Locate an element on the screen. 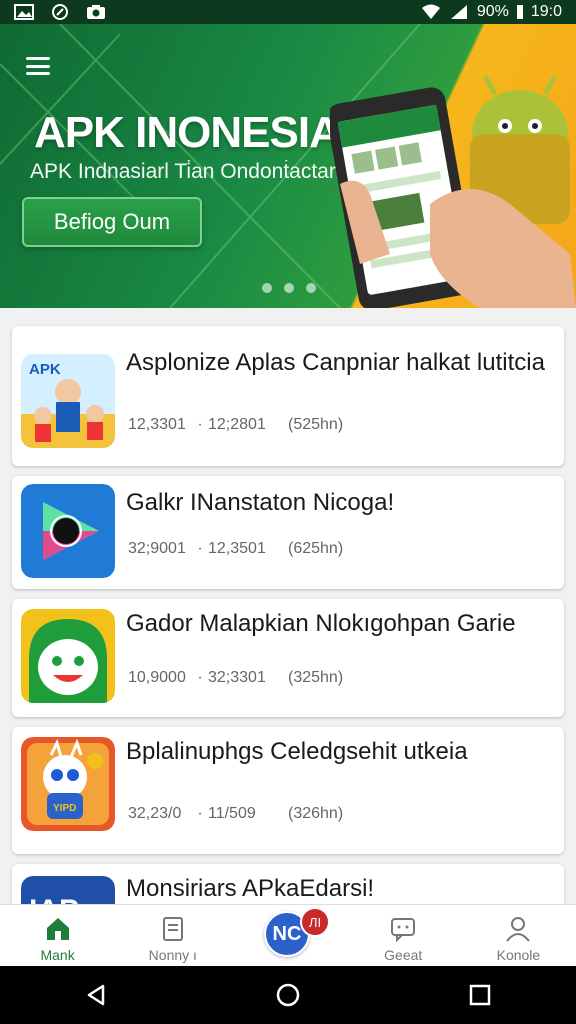 This screenshot has width=576, height=1024. phone-in-hand-illustration is located at coordinates (453, 191).